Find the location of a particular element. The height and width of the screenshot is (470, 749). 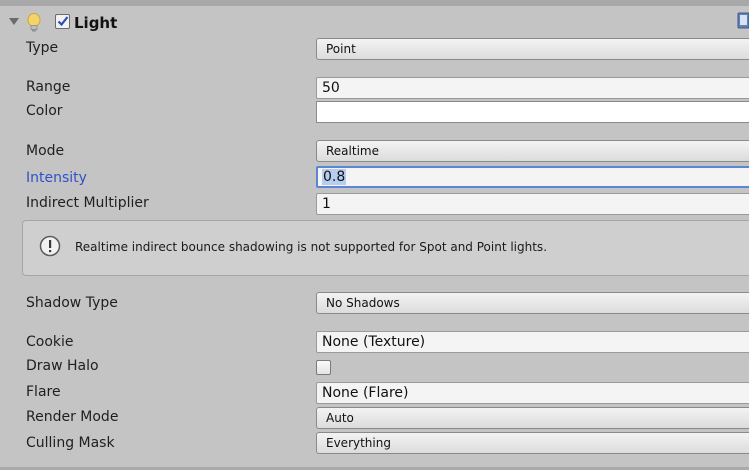

culling-mask-dropdown: Everything is located at coordinates (532, 443).